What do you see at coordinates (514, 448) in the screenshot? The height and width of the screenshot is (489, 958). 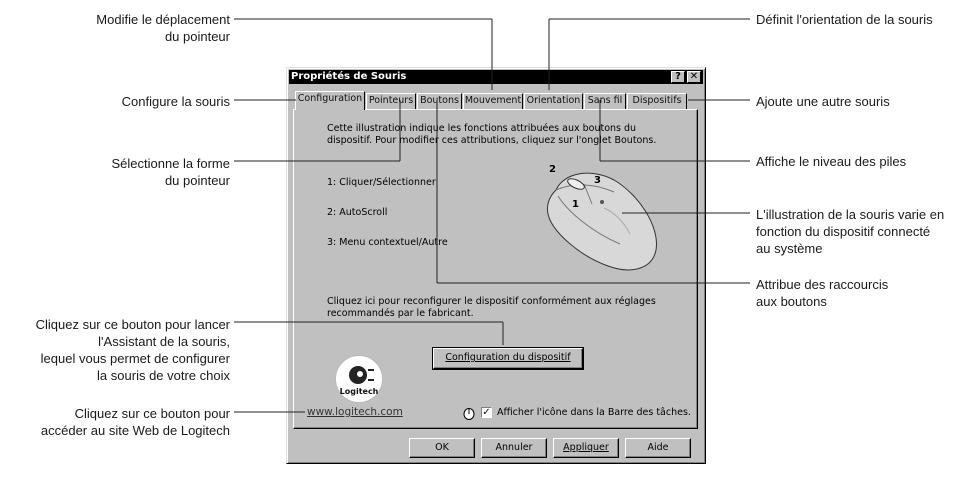 I see `cancel-button: Annuler` at bounding box center [514, 448].